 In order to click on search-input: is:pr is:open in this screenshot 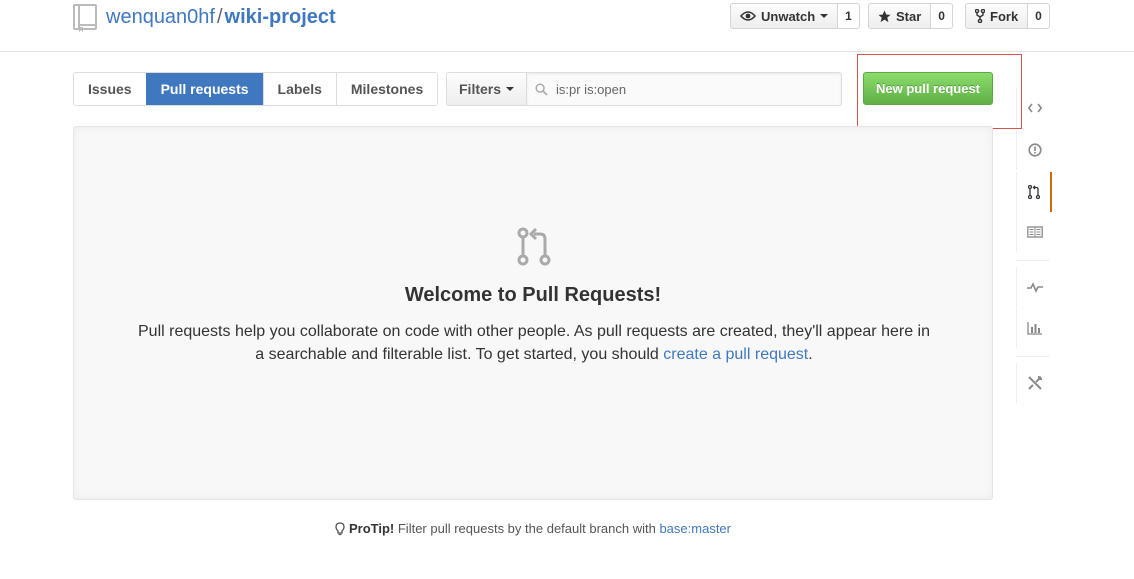, I will do `click(684, 89)`.